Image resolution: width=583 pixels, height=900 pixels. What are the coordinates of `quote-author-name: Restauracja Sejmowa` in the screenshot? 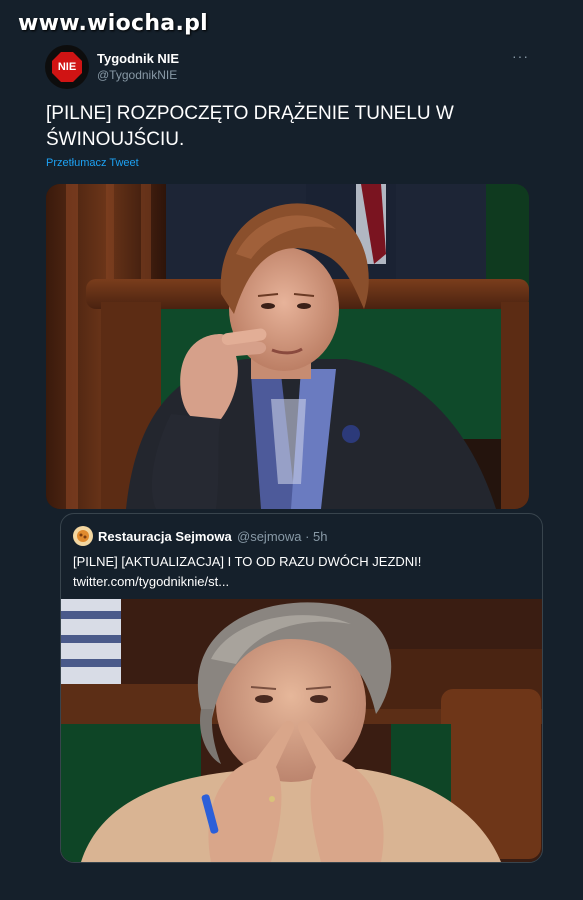 It's located at (165, 536).